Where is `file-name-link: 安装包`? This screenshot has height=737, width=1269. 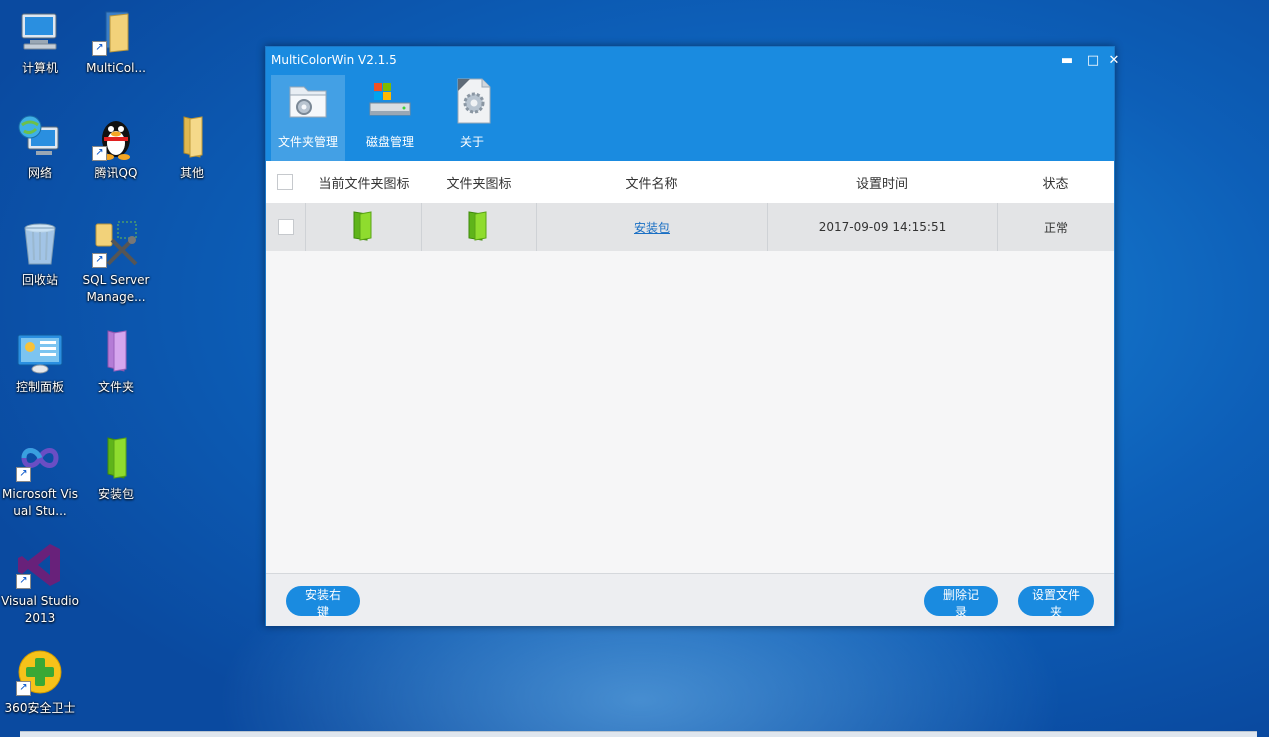 file-name-link: 安装包 is located at coordinates (652, 227).